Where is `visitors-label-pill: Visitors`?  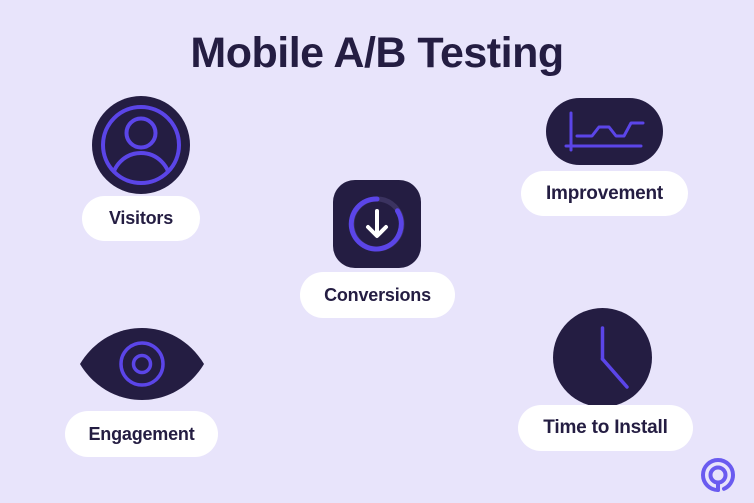 visitors-label-pill: Visitors is located at coordinates (141, 218).